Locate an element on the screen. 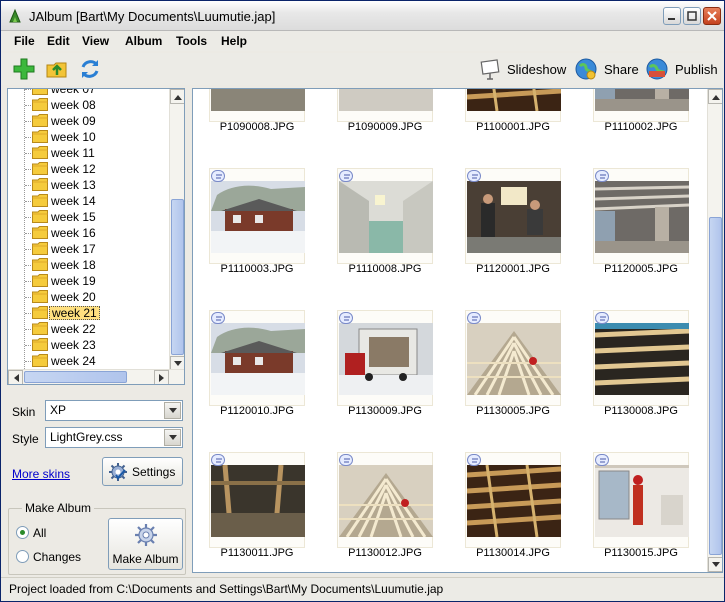  grid-scroll-up-button is located at coordinates (715, 96).